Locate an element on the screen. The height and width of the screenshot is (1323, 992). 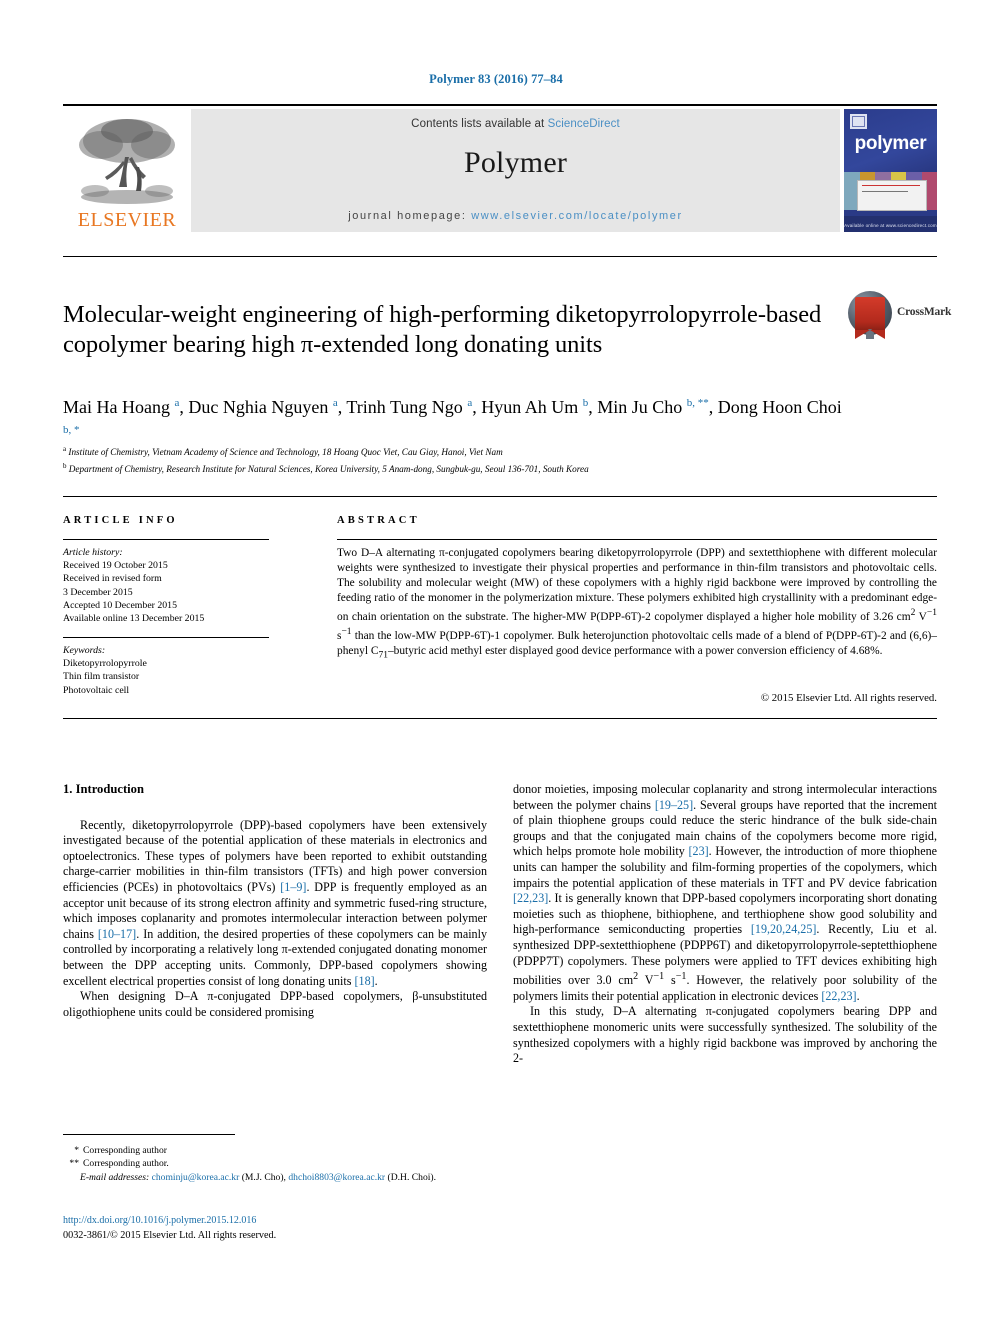
abstract-rule is located at coordinates (637, 539).